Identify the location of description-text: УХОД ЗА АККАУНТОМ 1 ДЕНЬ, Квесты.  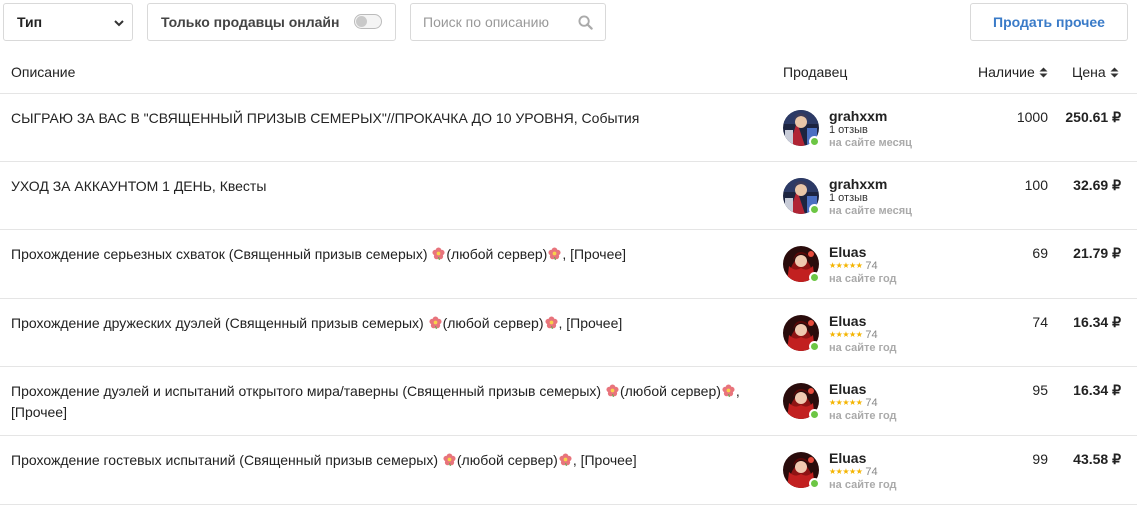
(139, 186).